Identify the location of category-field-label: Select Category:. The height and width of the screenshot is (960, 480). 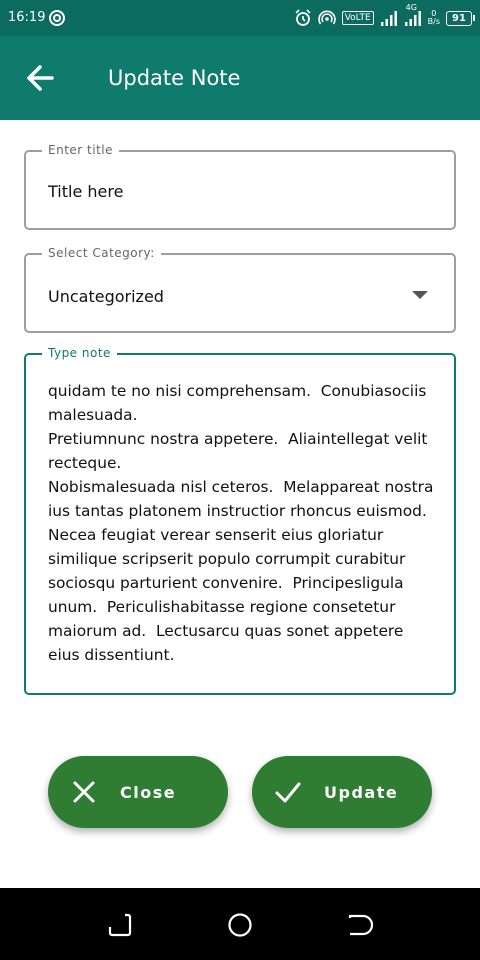
(101, 253).